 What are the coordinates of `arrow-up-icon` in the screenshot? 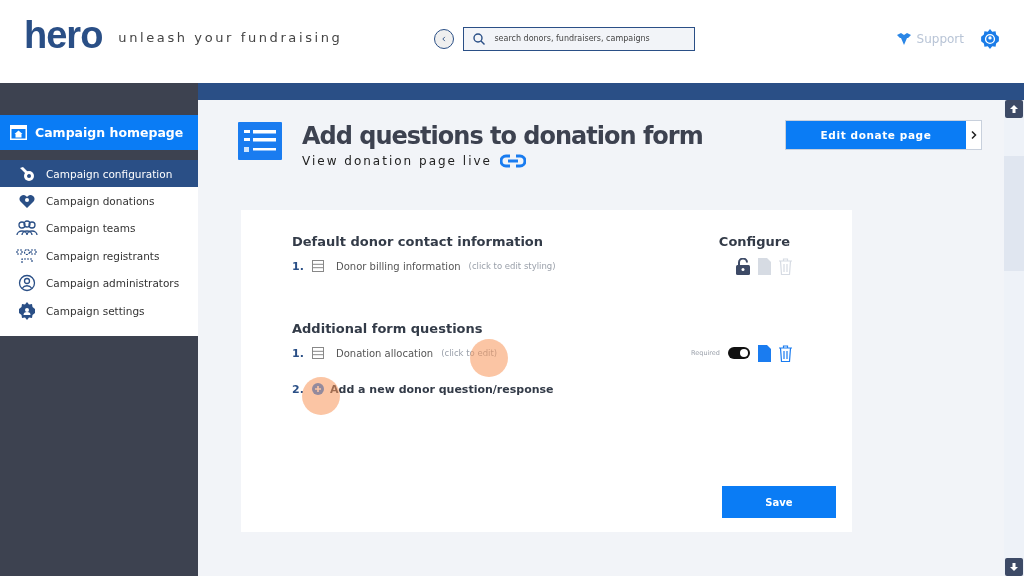 It's located at (1014, 109).